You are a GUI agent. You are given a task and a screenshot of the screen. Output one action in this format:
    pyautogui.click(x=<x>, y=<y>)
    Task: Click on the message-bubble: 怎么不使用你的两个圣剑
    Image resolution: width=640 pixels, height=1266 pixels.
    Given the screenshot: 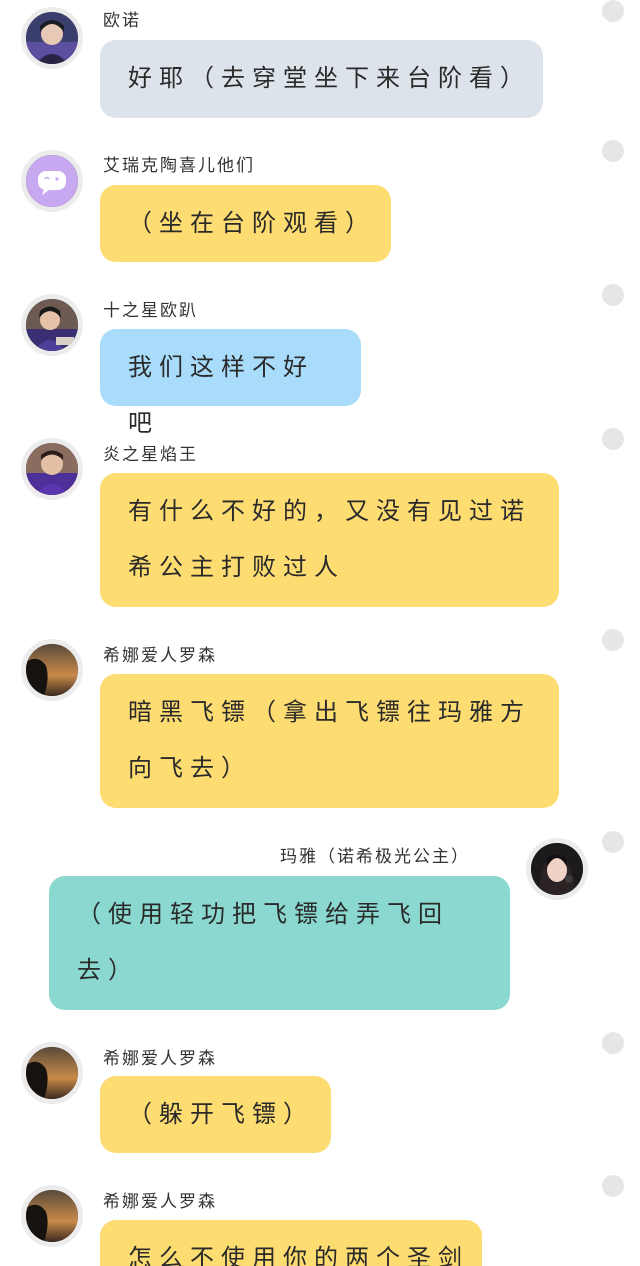 What is the action you would take?
    pyautogui.click(x=291, y=1243)
    